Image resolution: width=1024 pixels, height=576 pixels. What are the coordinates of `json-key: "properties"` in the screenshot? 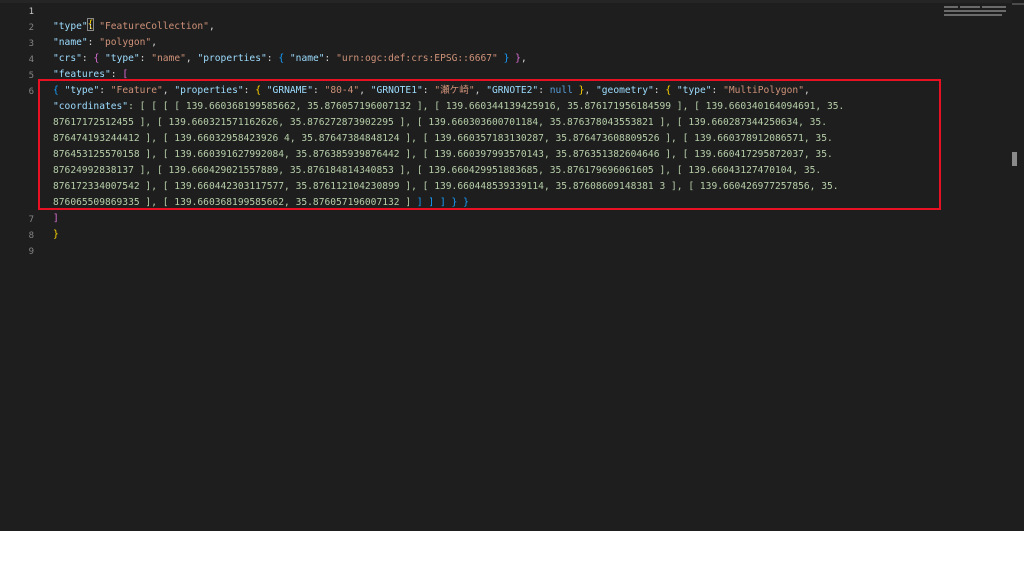 It's located at (232, 58).